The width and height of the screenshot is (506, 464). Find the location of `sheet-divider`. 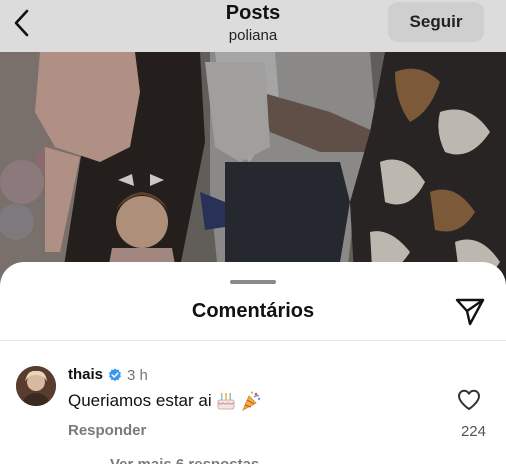

sheet-divider is located at coordinates (253, 340).